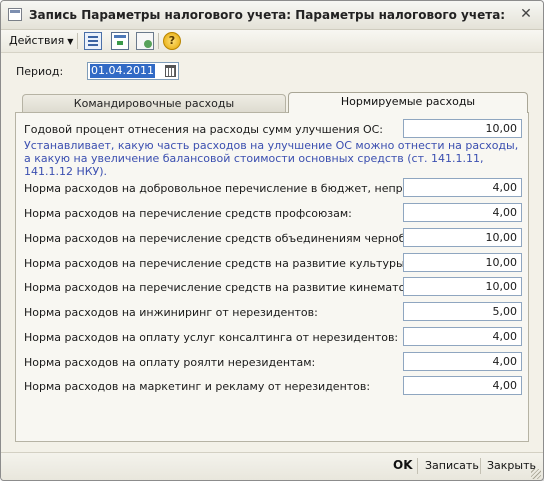 The width and height of the screenshot is (544, 481). I want to click on period-label: Период:, so click(40, 71).